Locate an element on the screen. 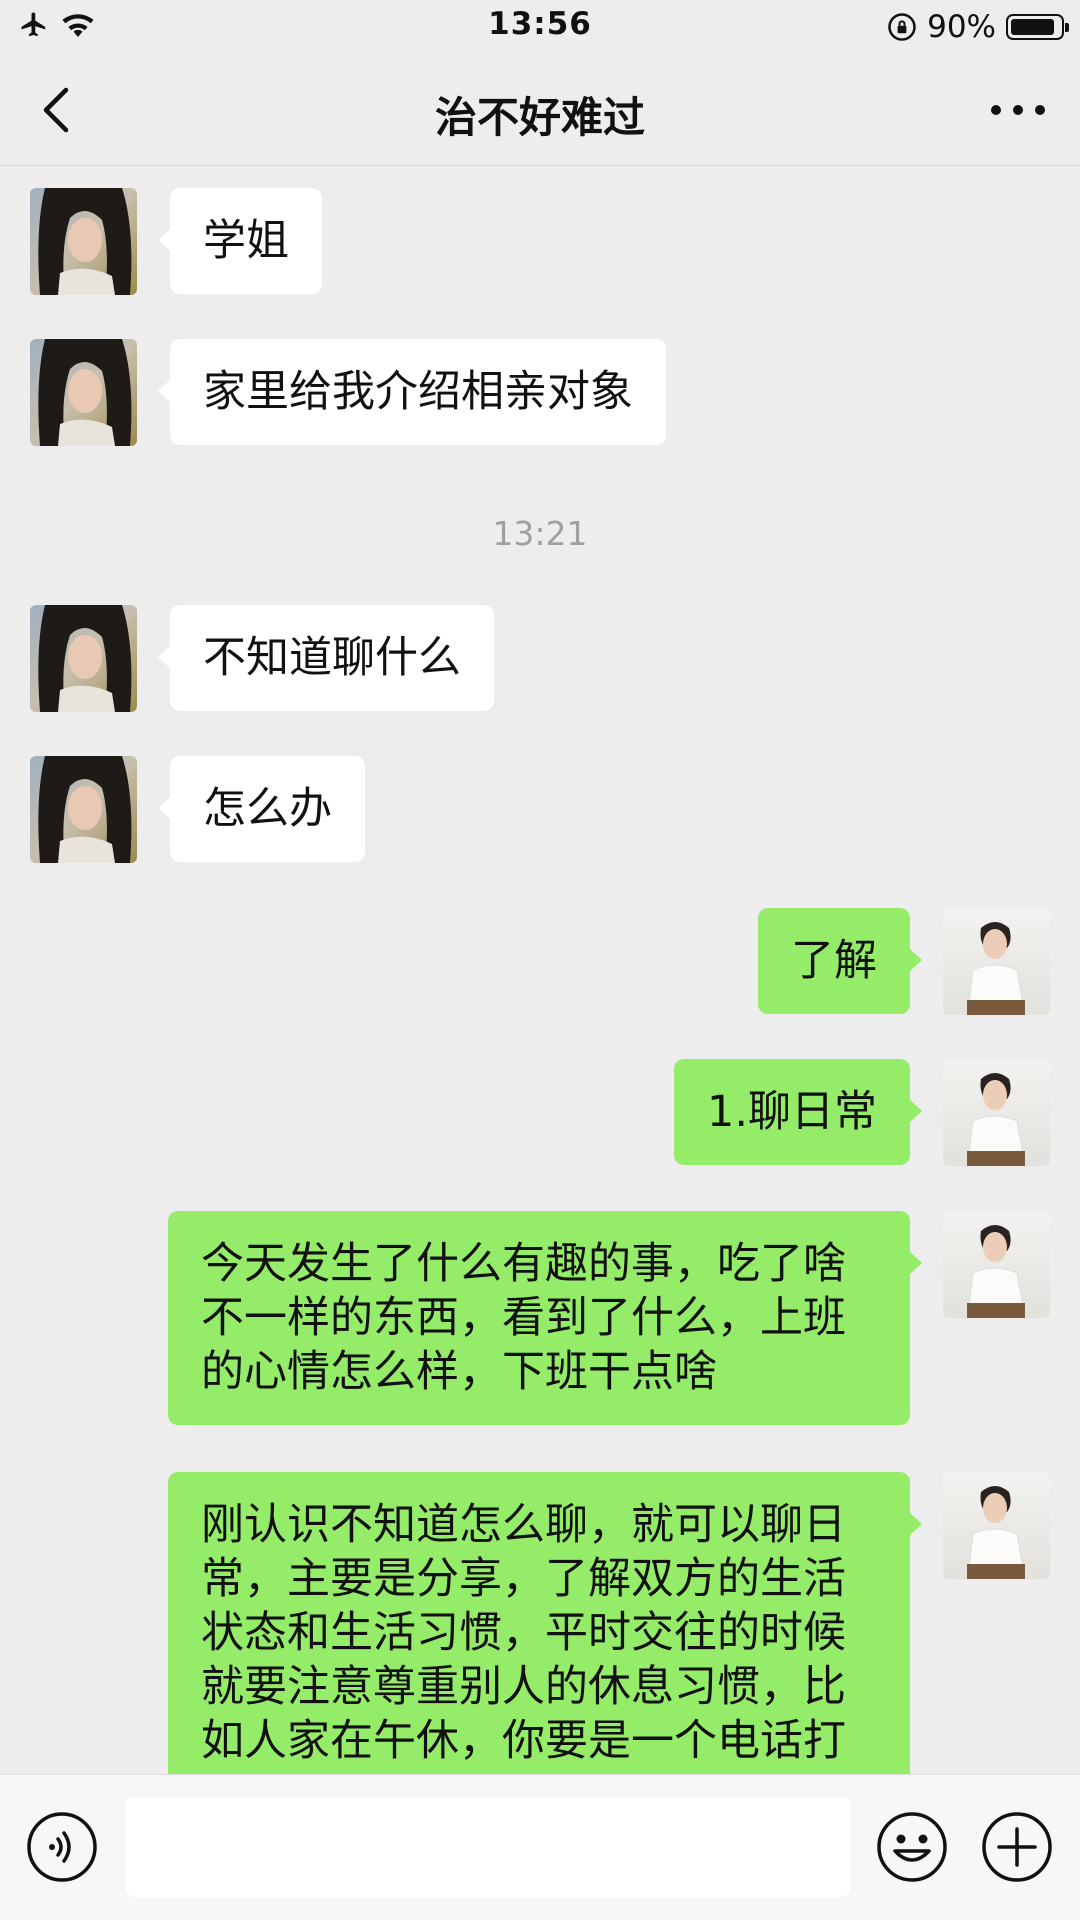 The width and height of the screenshot is (1080, 1920). voice-icon is located at coordinates (62, 1847).